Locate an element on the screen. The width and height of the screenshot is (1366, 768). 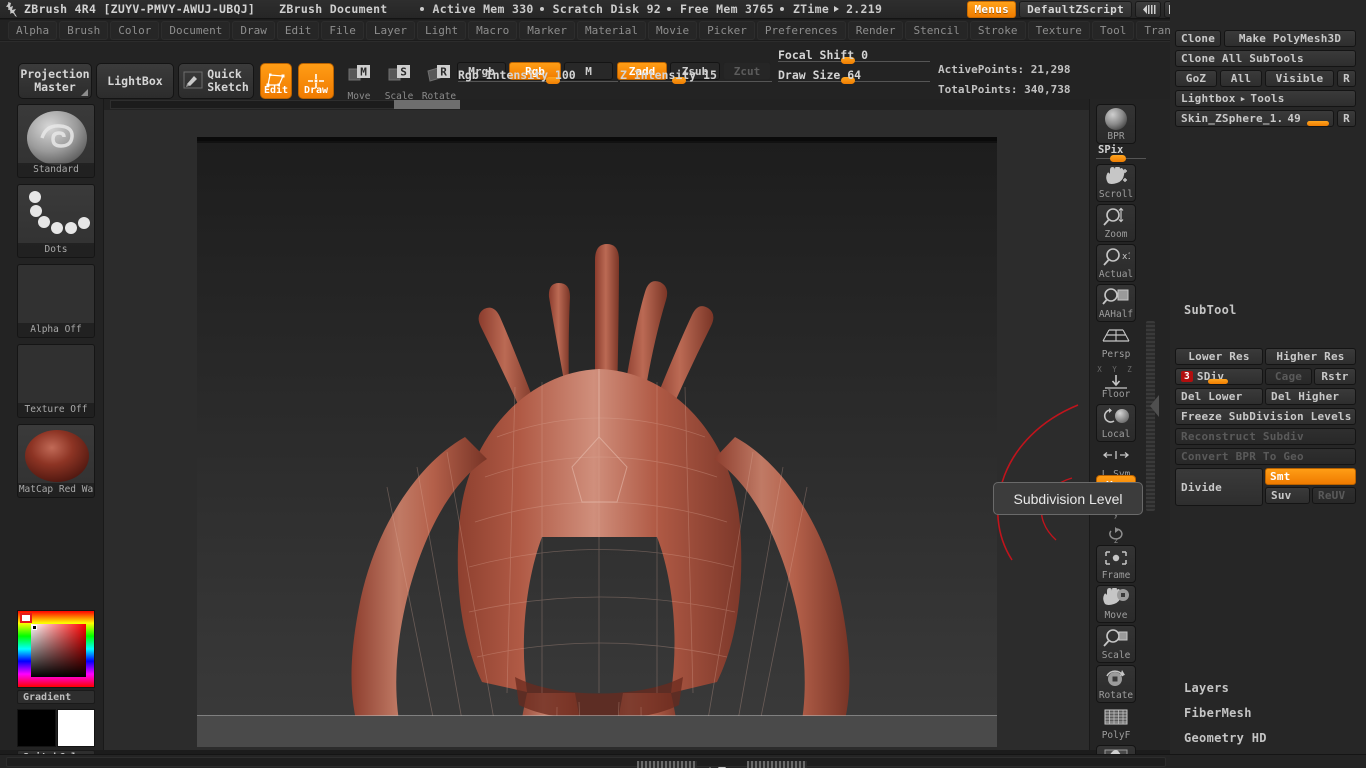
freeze-subdivision-button: Freeze SubDivision Levels is located at coordinates (1265, 416).